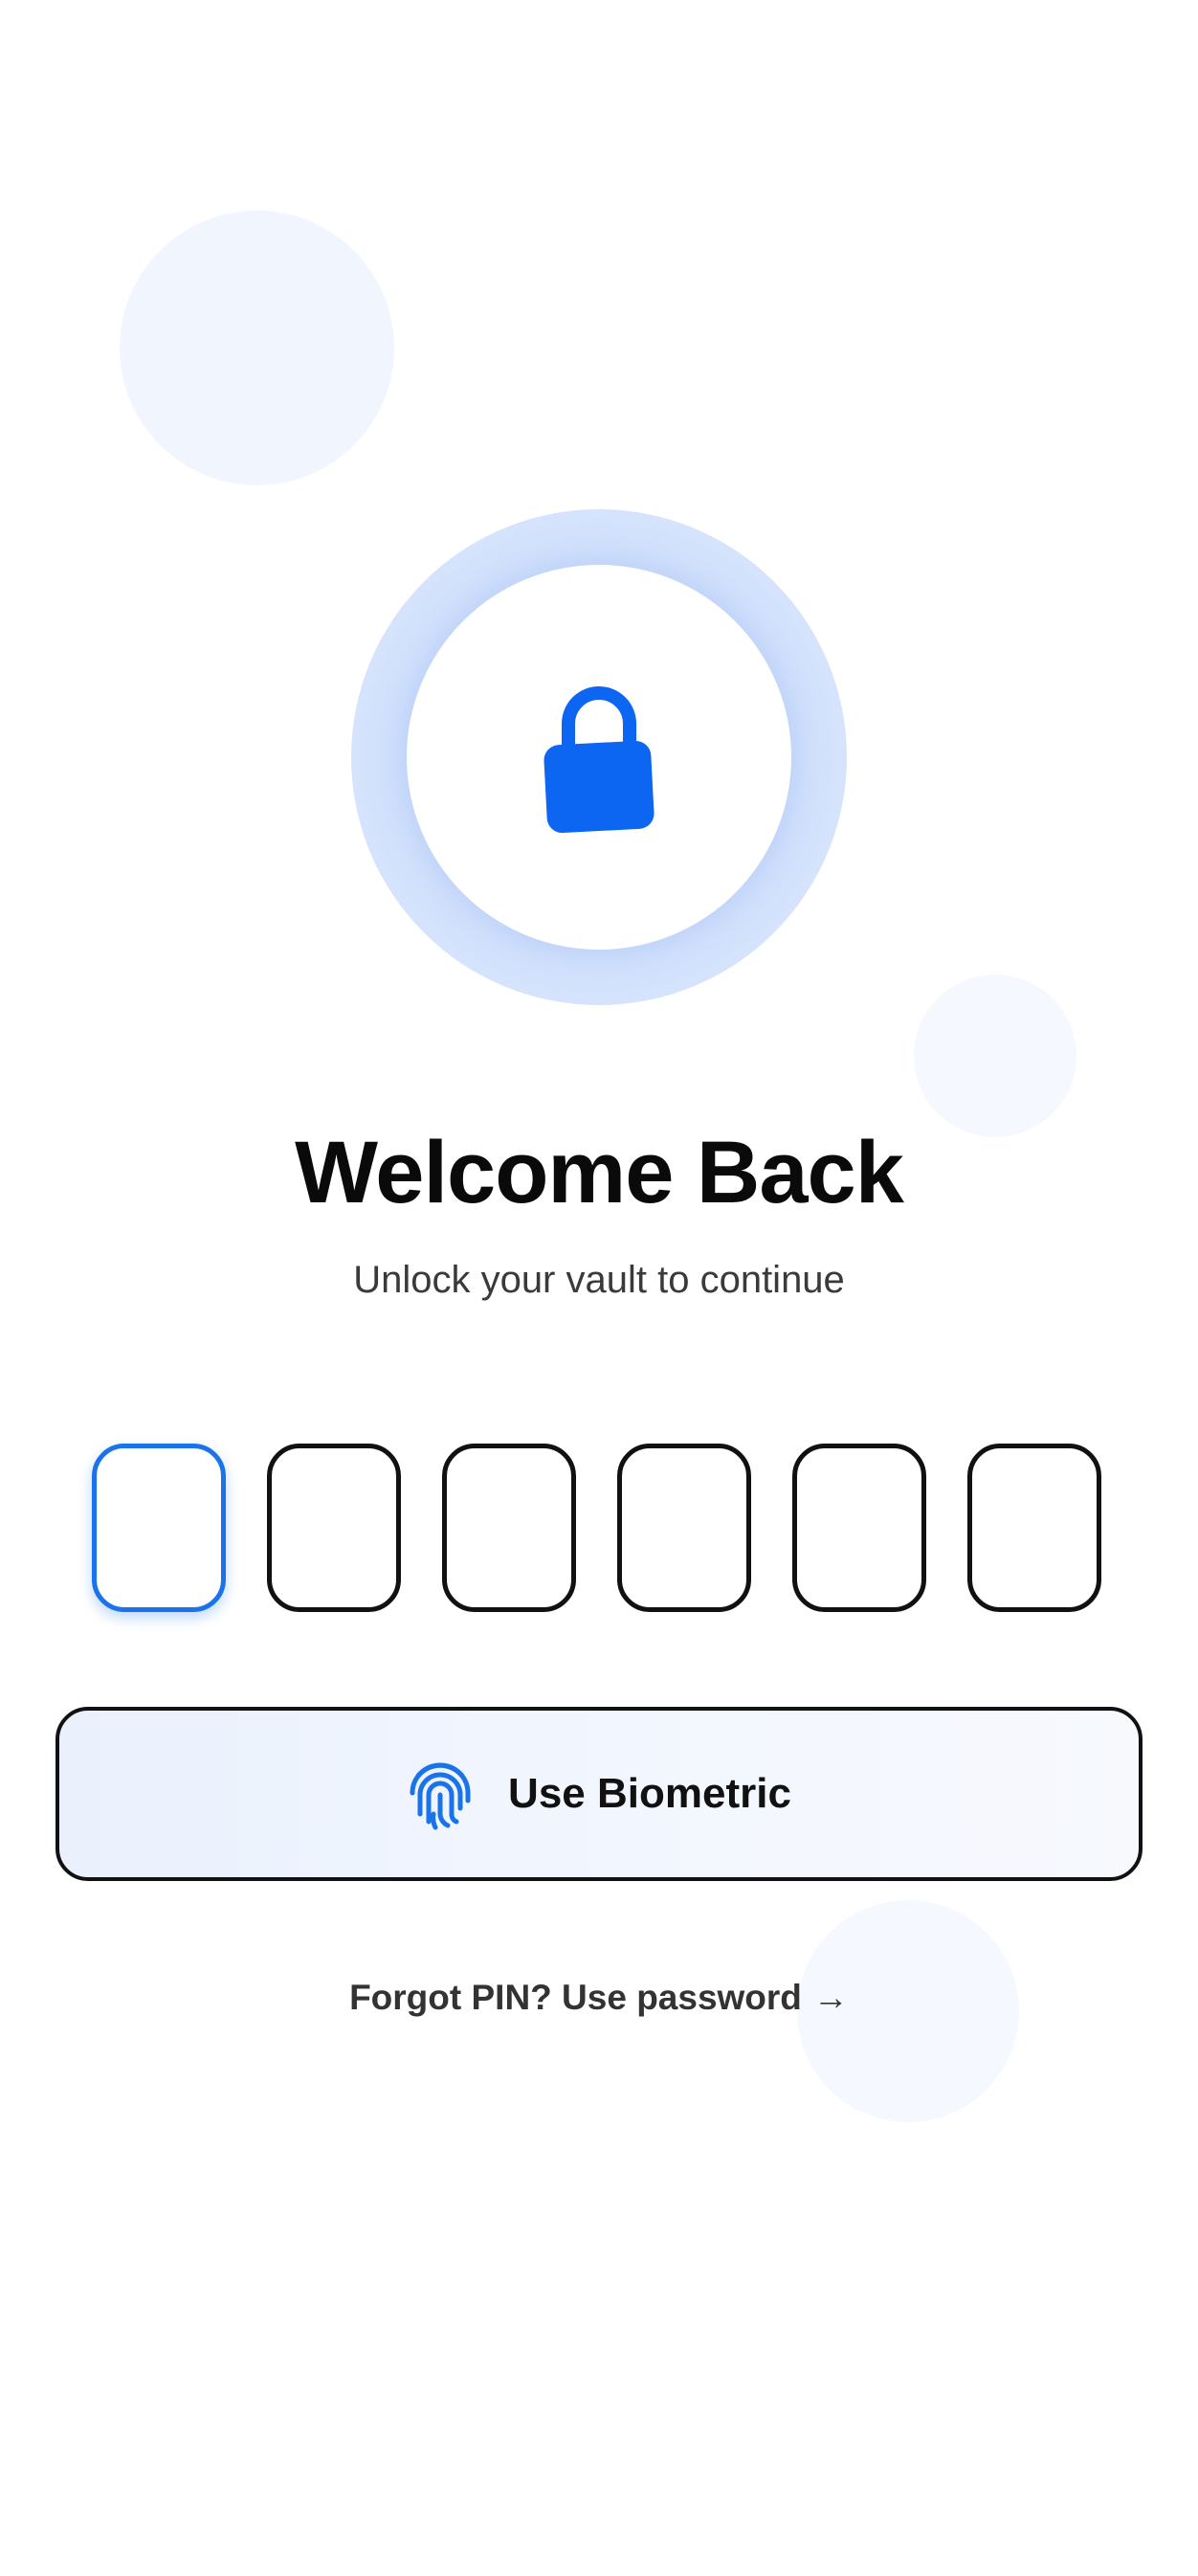  Describe the element at coordinates (575, 1998) in the screenshot. I see `forgot-pin-label: Forgot PIN? Use password` at that location.